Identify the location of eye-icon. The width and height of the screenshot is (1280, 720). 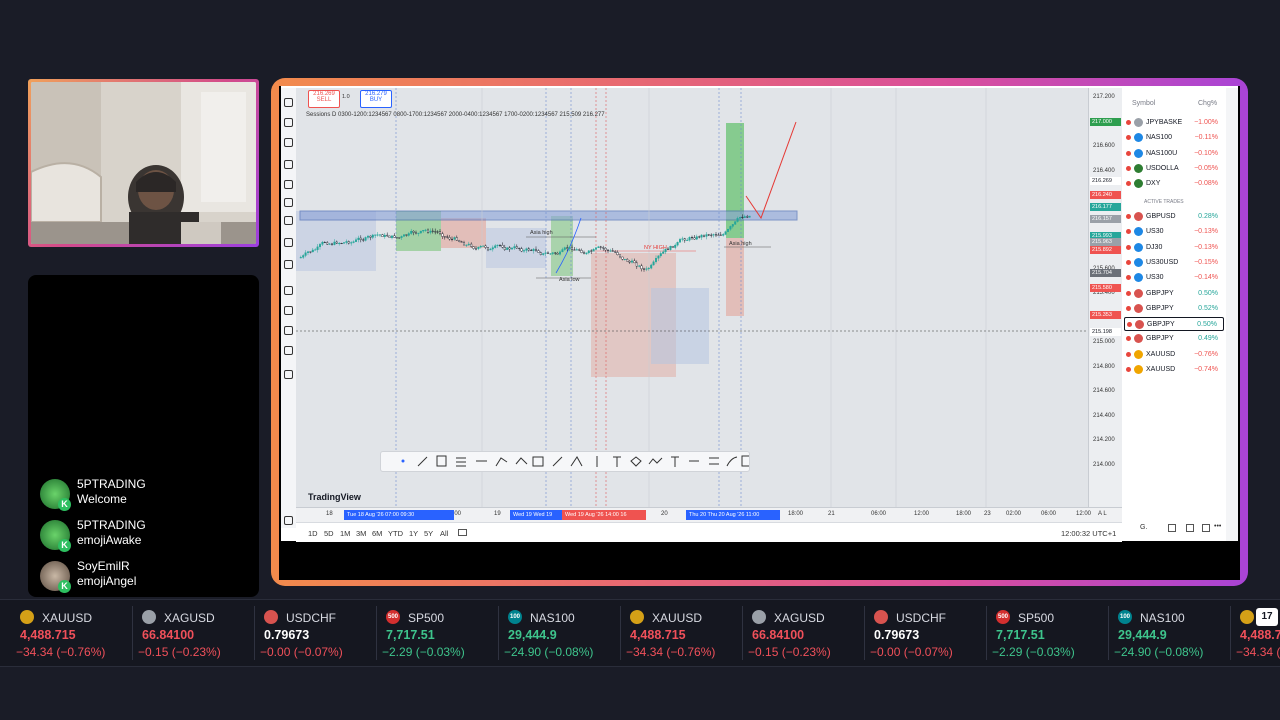
(288, 350).